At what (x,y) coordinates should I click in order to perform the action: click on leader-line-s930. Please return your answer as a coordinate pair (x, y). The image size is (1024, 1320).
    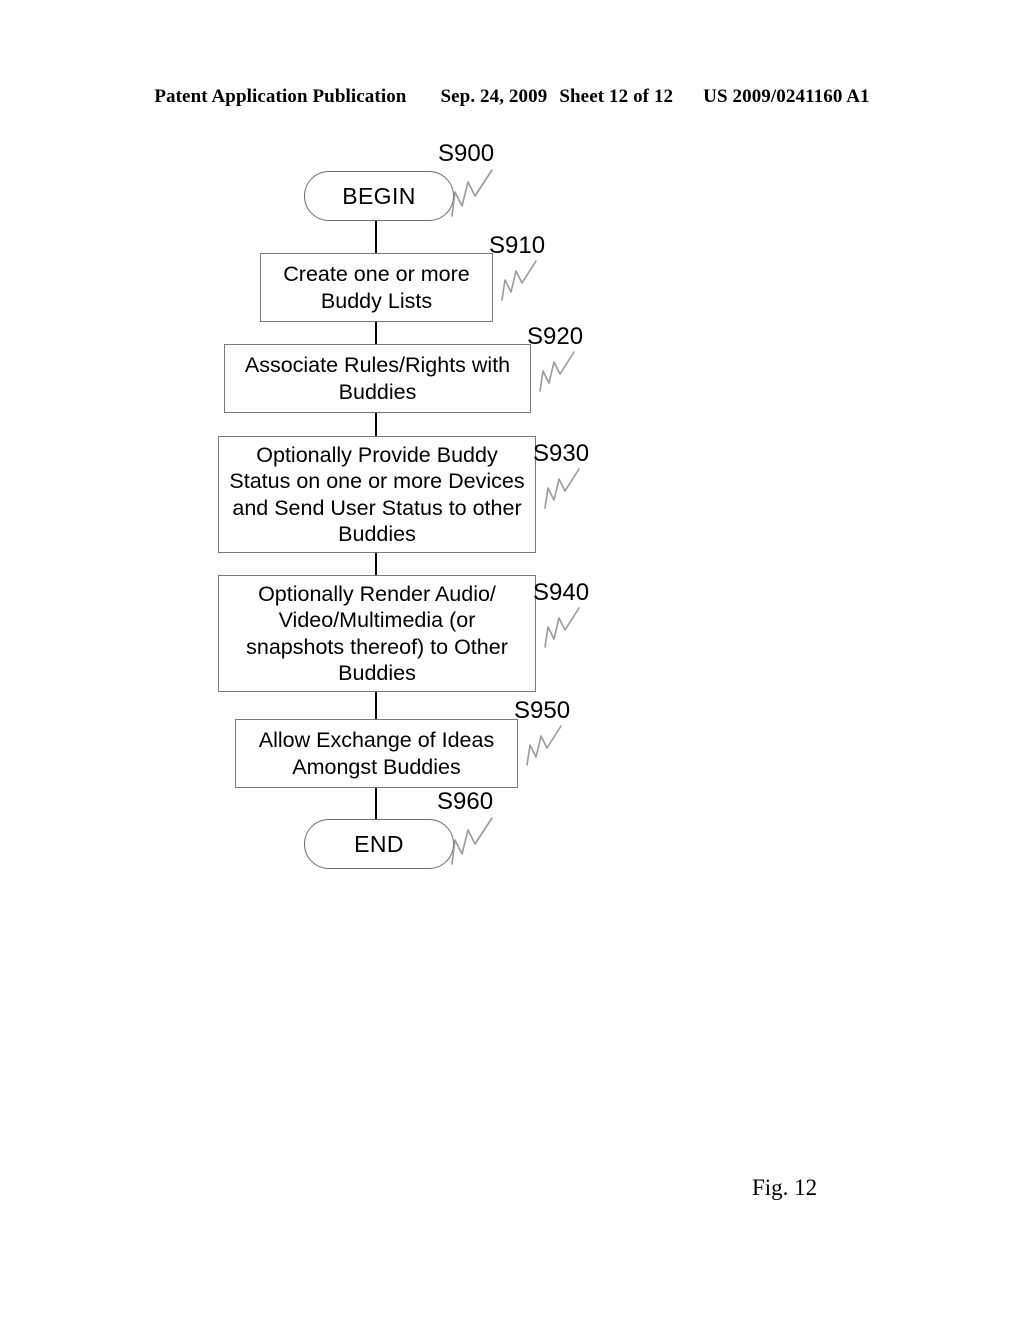
    Looking at the image, I should click on (562, 488).